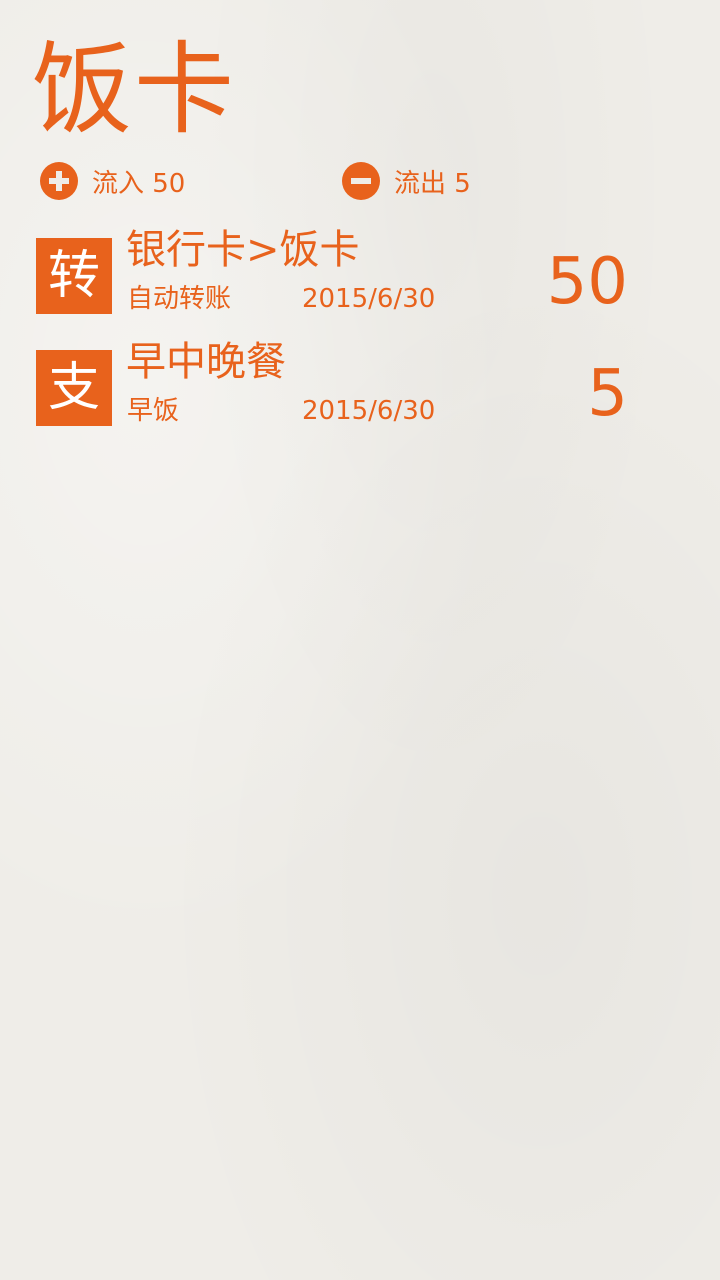 This screenshot has width=720, height=1280. Describe the element at coordinates (206, 362) in the screenshot. I see `transaction-name: 早中晚餐` at that location.